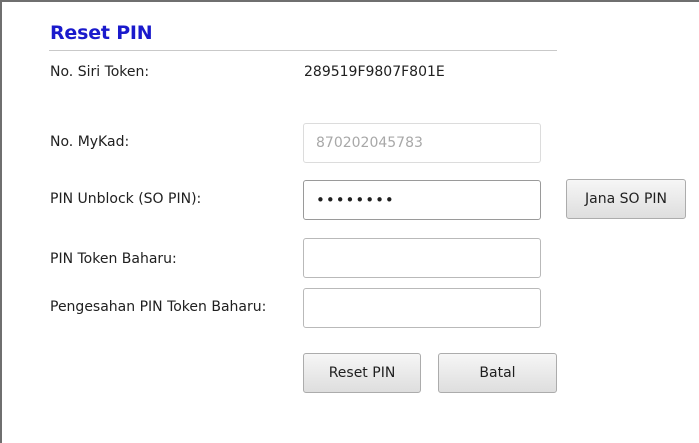 Image resolution: width=699 pixels, height=443 pixels. Describe the element at coordinates (101, 33) in the screenshot. I see `page-title: Reset PIN` at that location.